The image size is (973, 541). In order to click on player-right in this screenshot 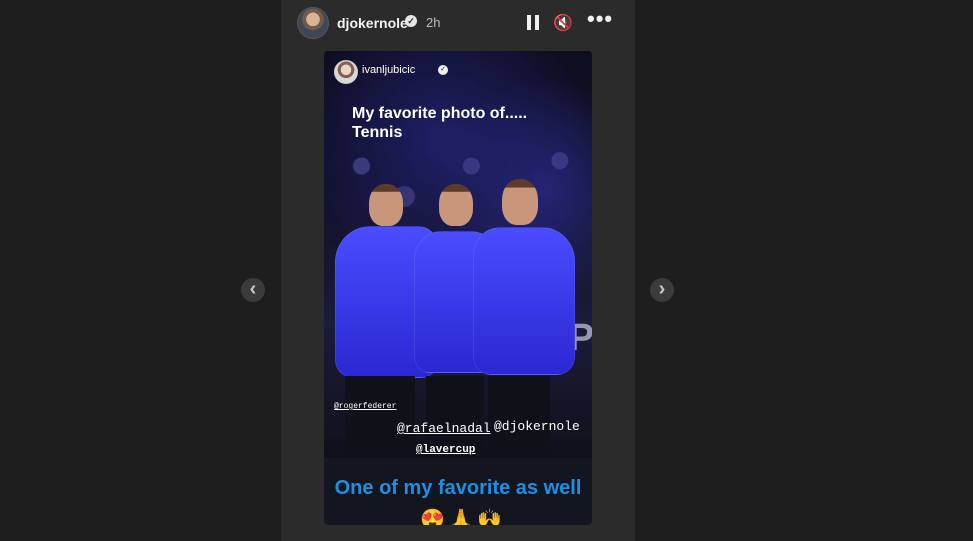, I will do `click(524, 318)`.